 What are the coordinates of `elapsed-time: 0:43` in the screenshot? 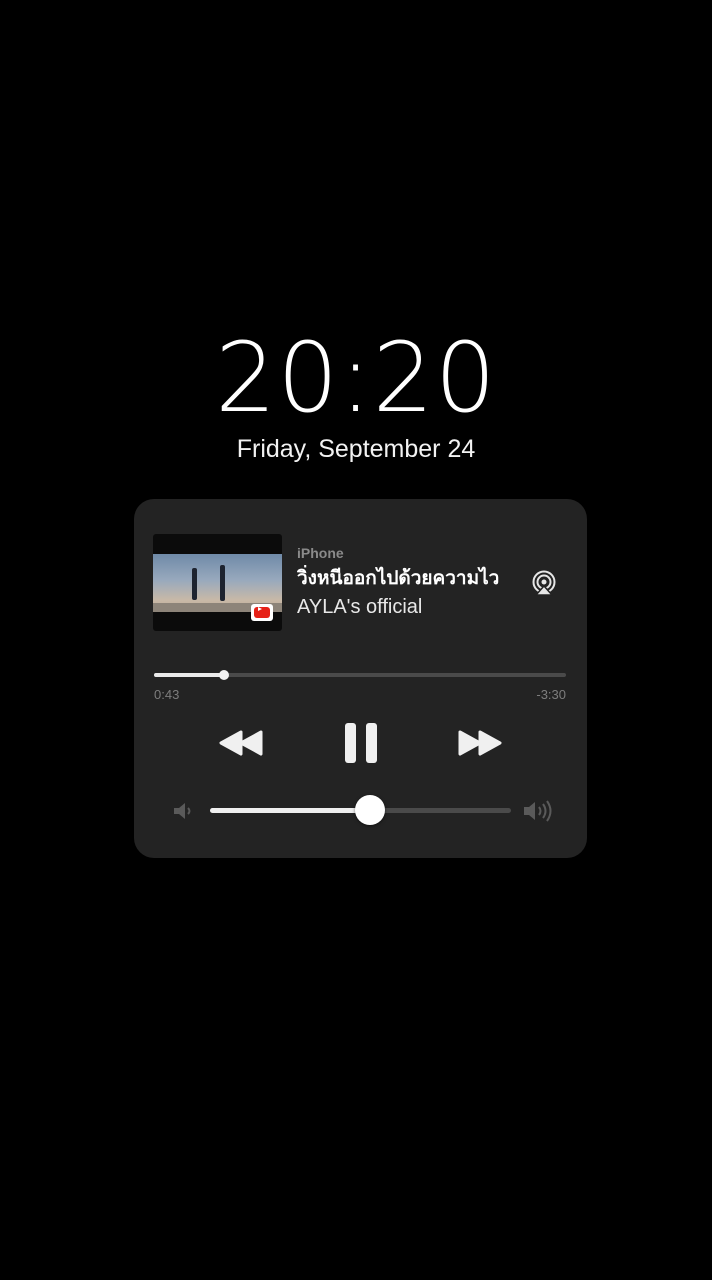 It's located at (167, 694).